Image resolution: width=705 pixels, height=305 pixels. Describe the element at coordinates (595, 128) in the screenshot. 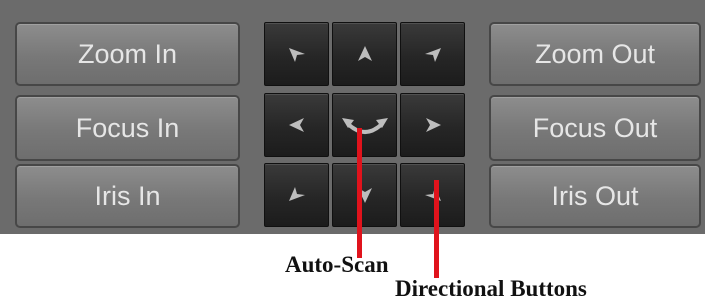

I see `focus-out-button: Focus Out` at that location.